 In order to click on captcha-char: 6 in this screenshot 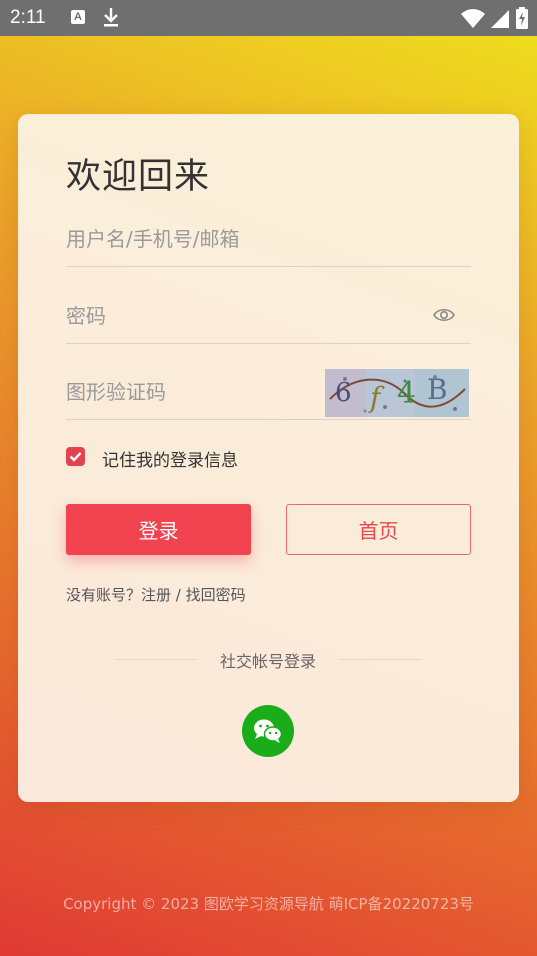, I will do `click(343, 393)`.